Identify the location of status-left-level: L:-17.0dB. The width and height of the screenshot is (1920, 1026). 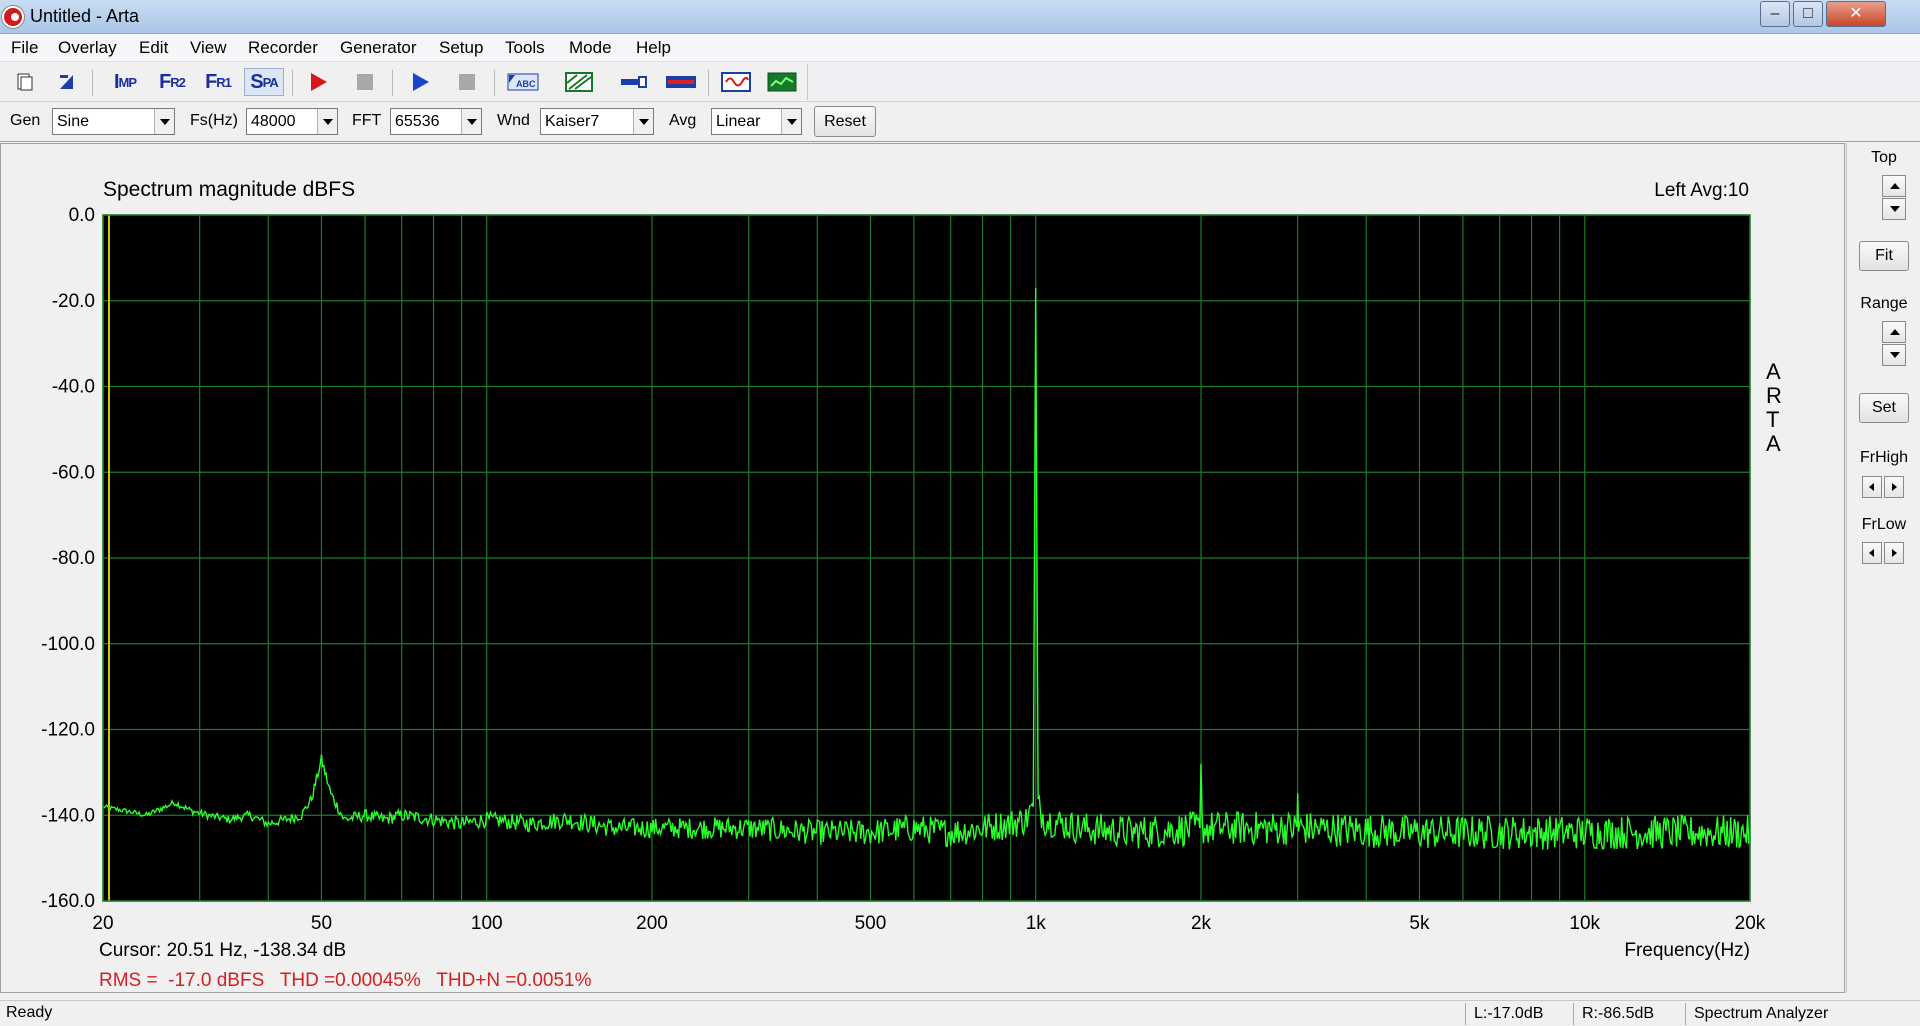
(1520, 1014).